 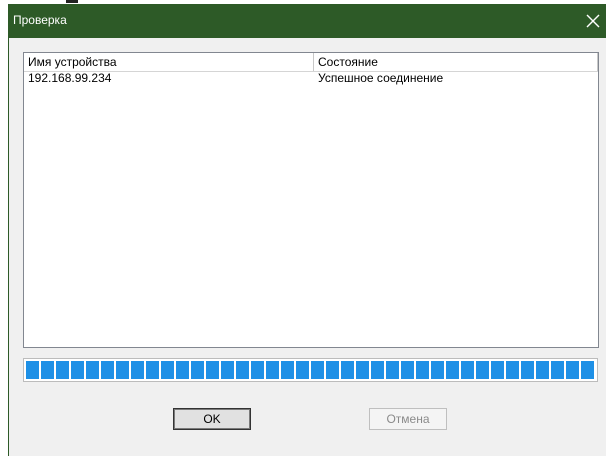 I want to click on progress-fill, so click(x=310, y=370).